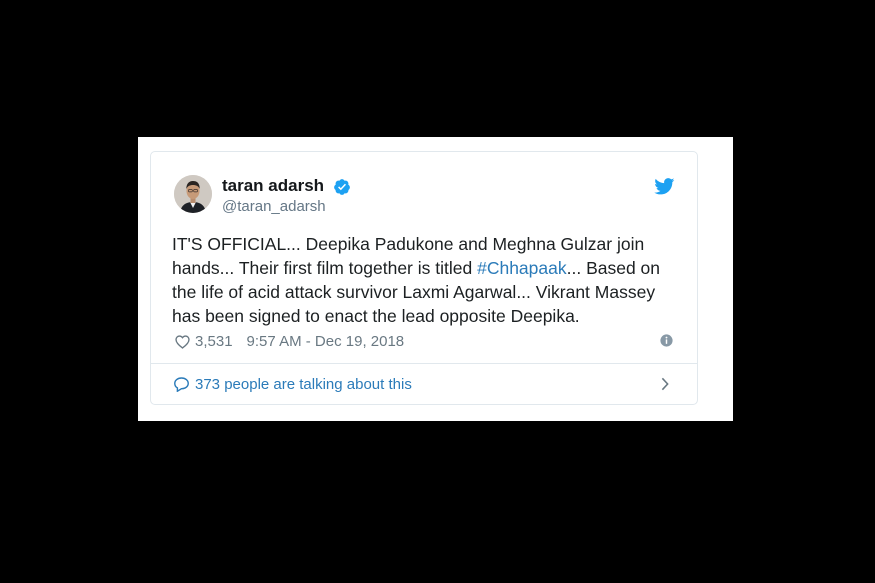 The height and width of the screenshot is (583, 875). What do you see at coordinates (424, 363) in the screenshot?
I see `divider` at bounding box center [424, 363].